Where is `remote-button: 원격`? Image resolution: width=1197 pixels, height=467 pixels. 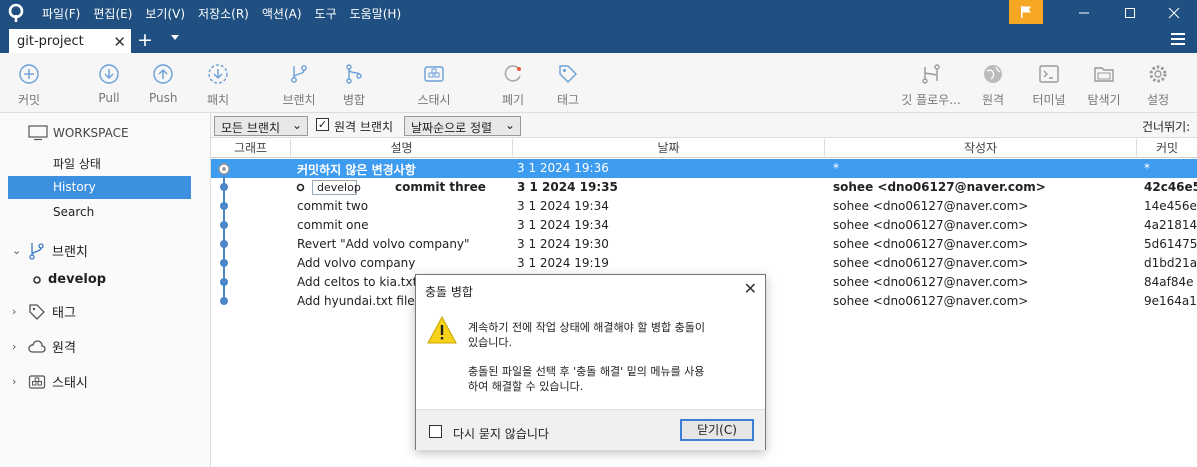 remote-button: 원격 is located at coordinates (993, 84).